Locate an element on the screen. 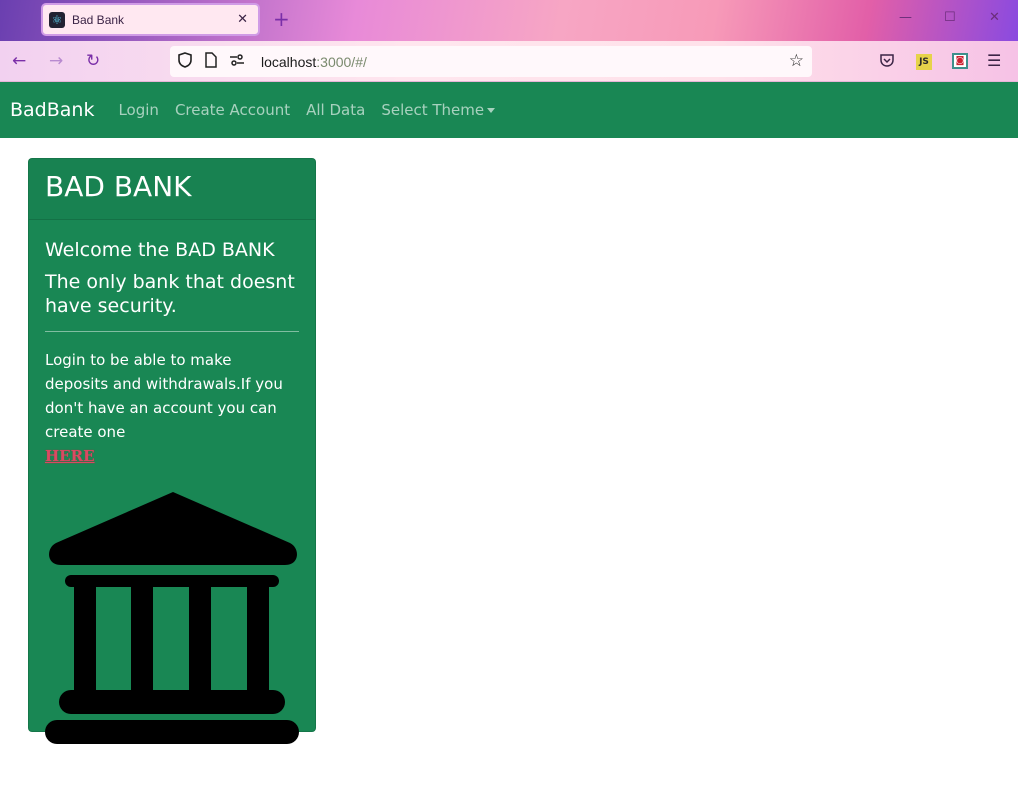 The image size is (1018, 794). browser-toolbar: ← → ↻ localhost:3000/#/ ☆ ☰ is located at coordinates (509, 61).